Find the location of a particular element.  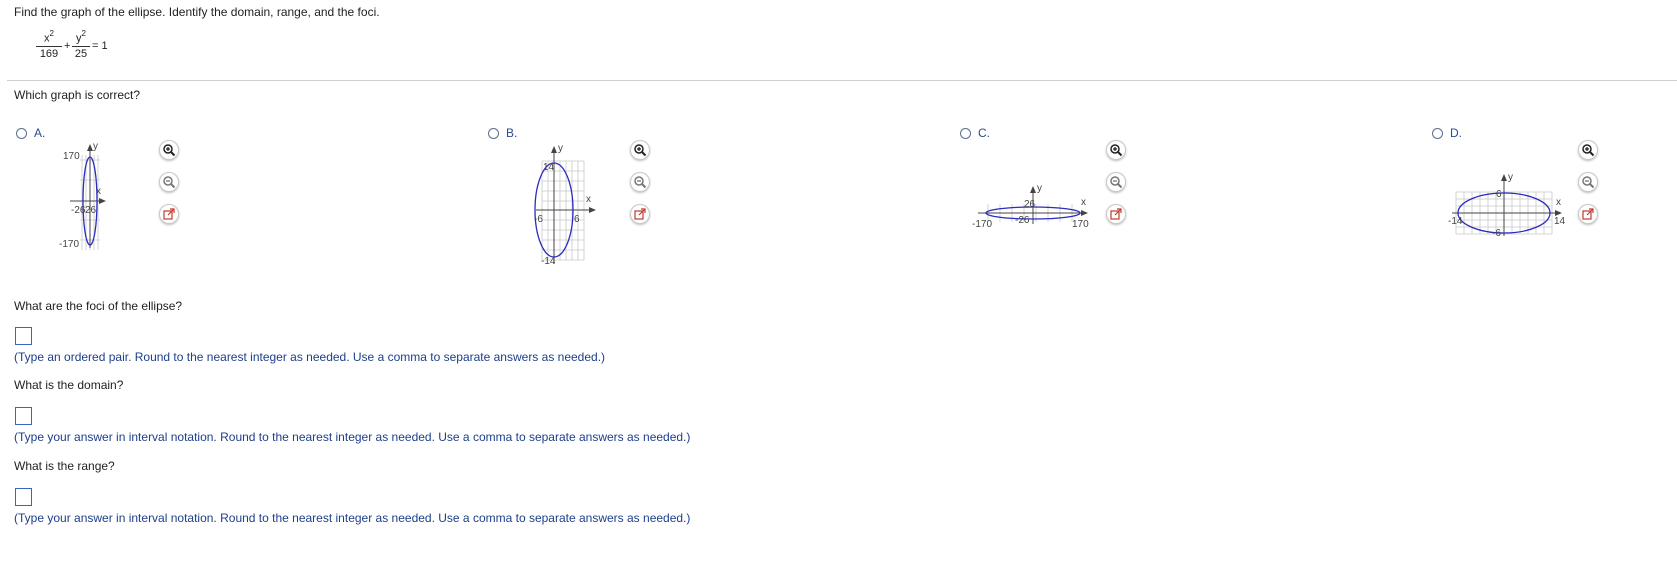

option-d-zoom-in-button is located at coordinates (1588, 150).